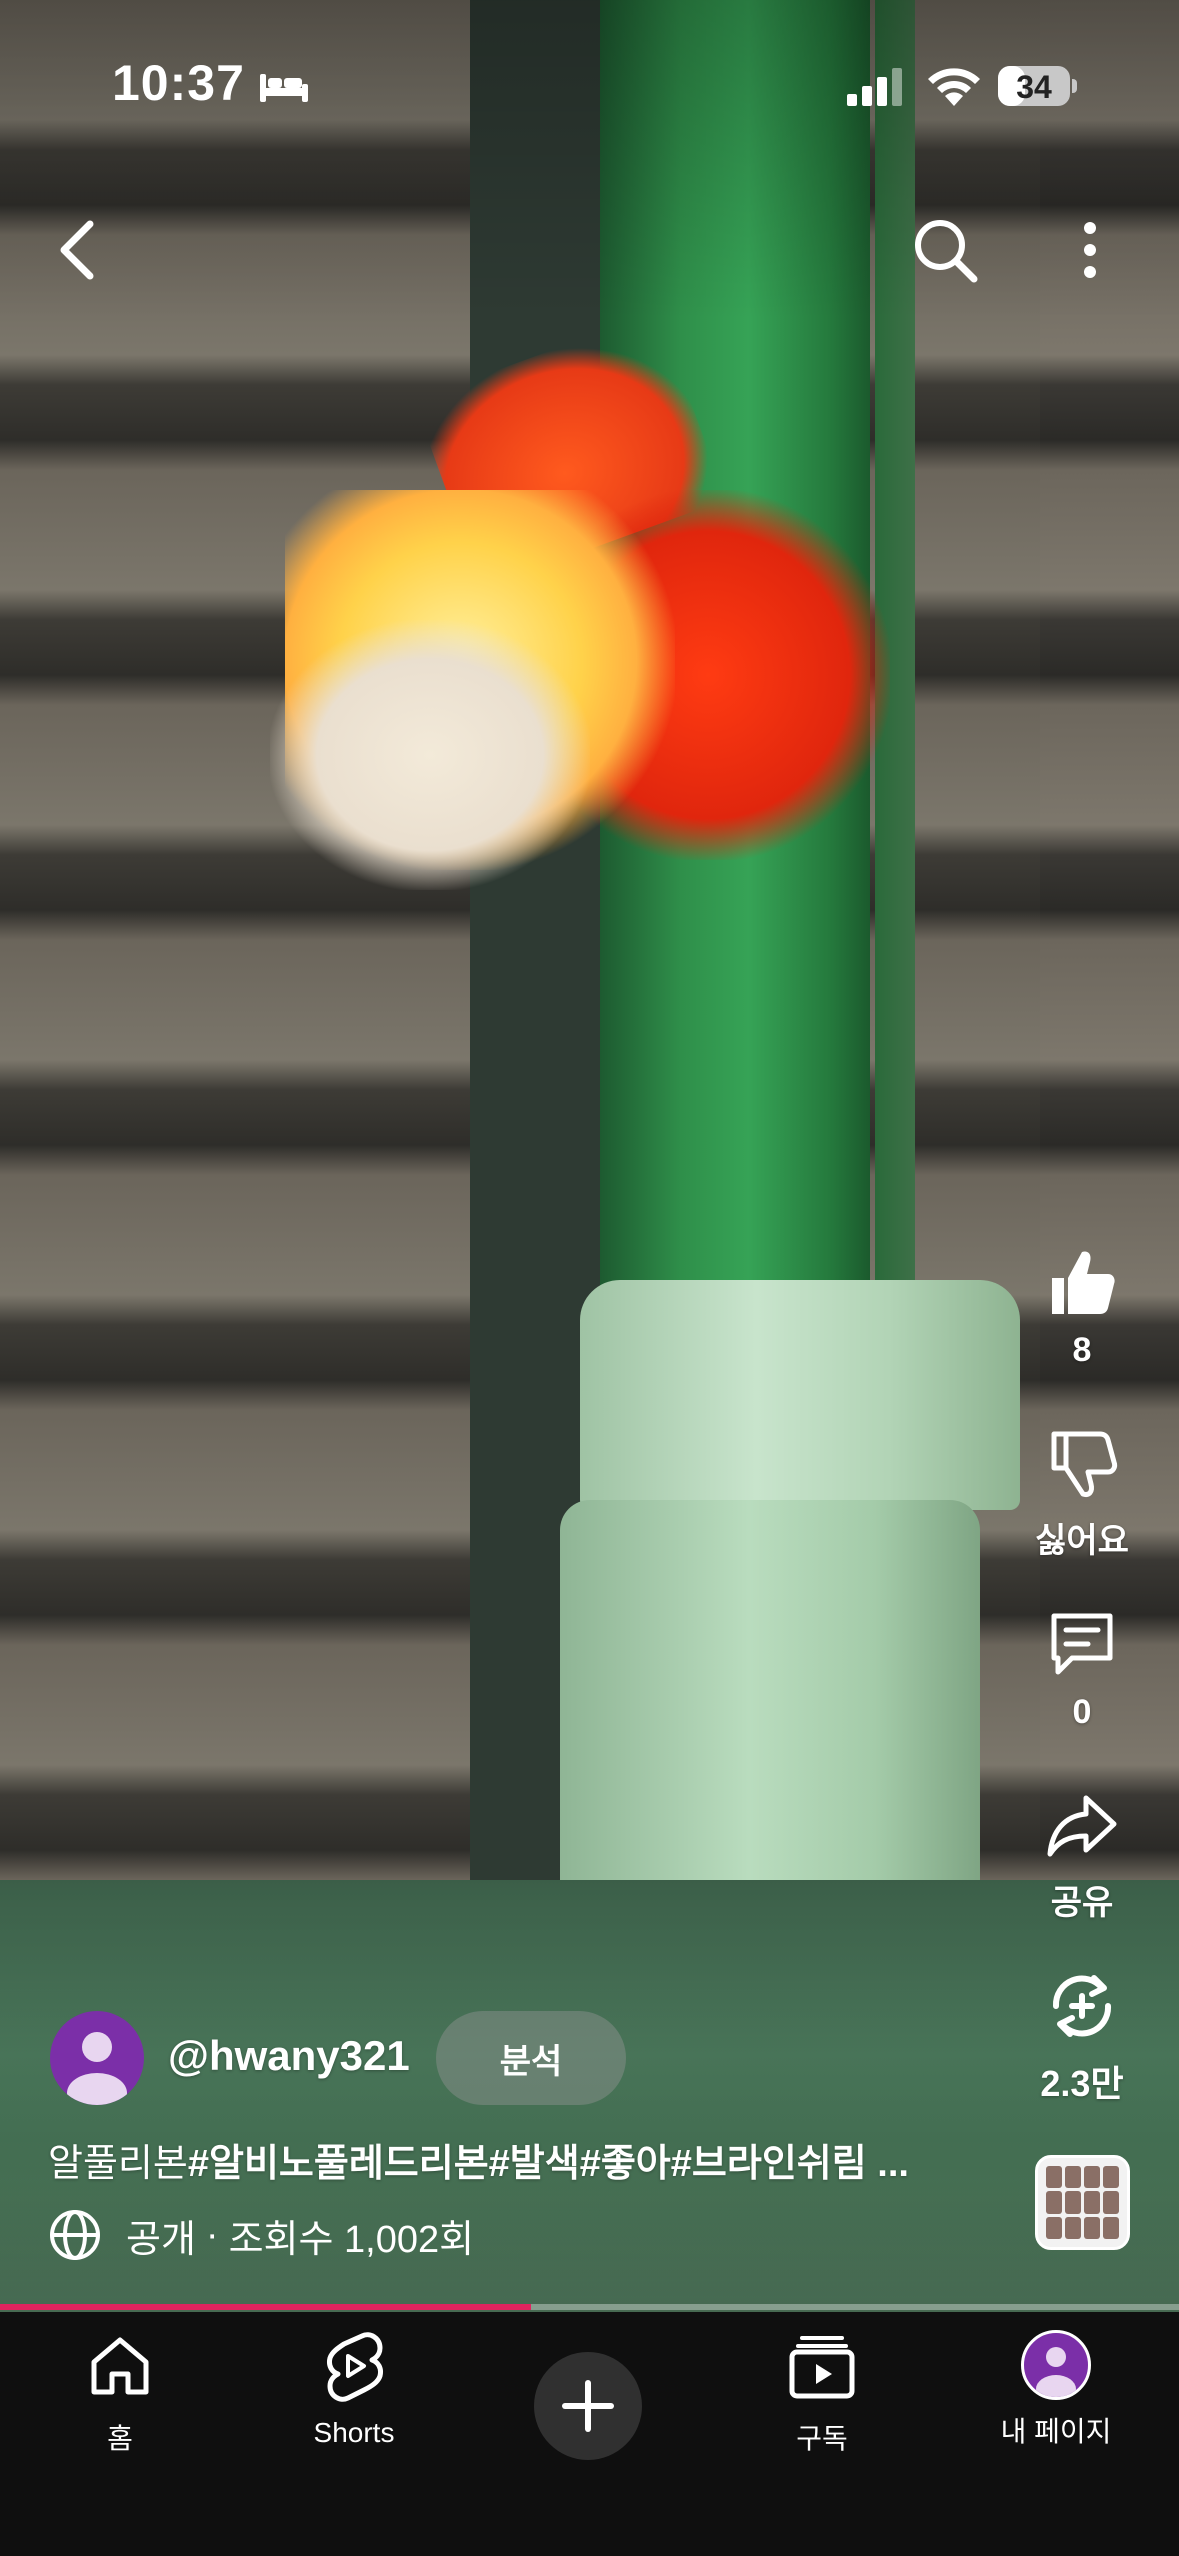 This screenshot has height=2556, width=1179. I want to click on globe-icon, so click(75, 2235).